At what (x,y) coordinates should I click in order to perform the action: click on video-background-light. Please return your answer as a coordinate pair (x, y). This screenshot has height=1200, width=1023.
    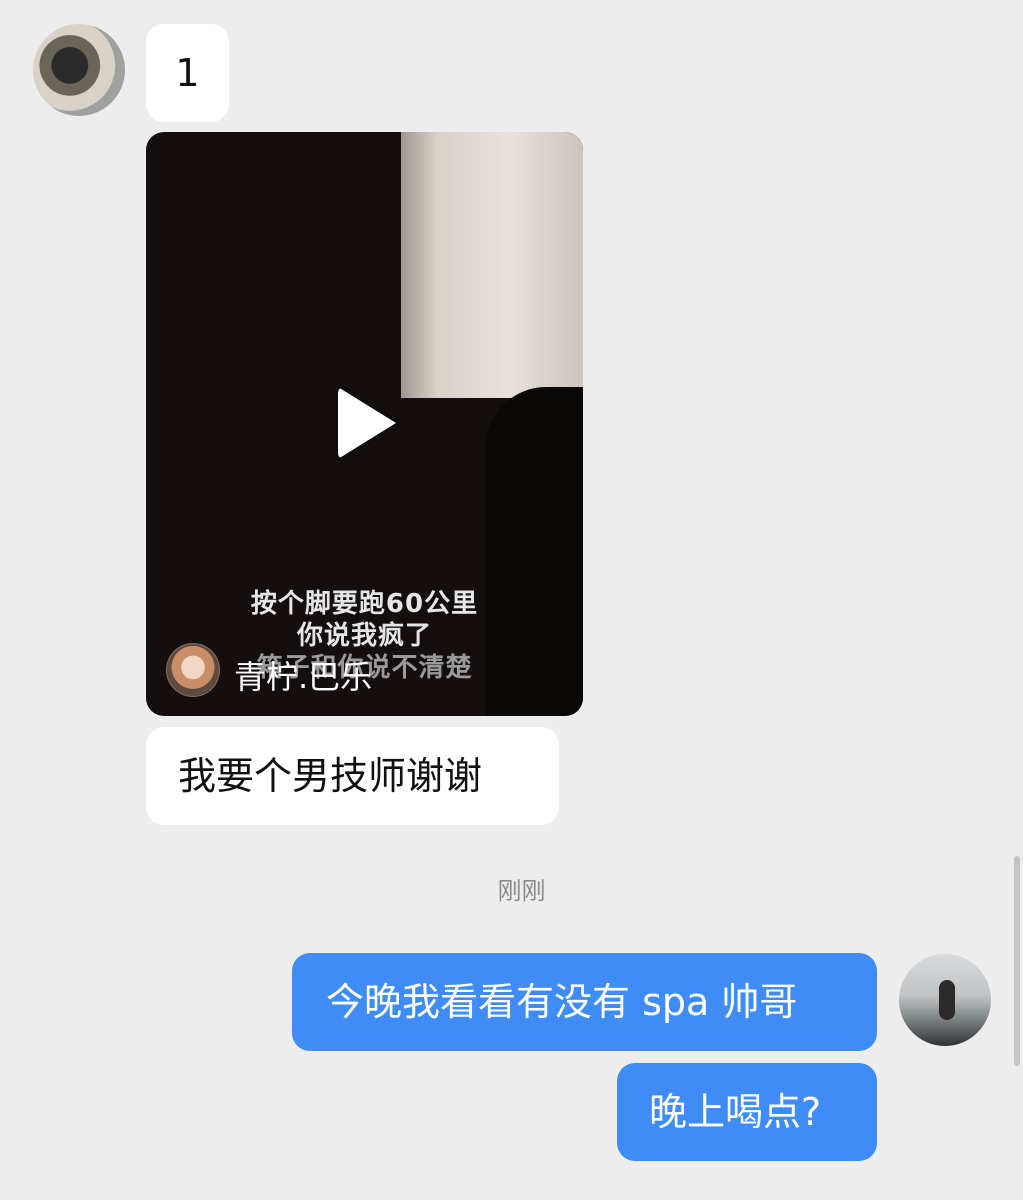
    Looking at the image, I should click on (492, 265).